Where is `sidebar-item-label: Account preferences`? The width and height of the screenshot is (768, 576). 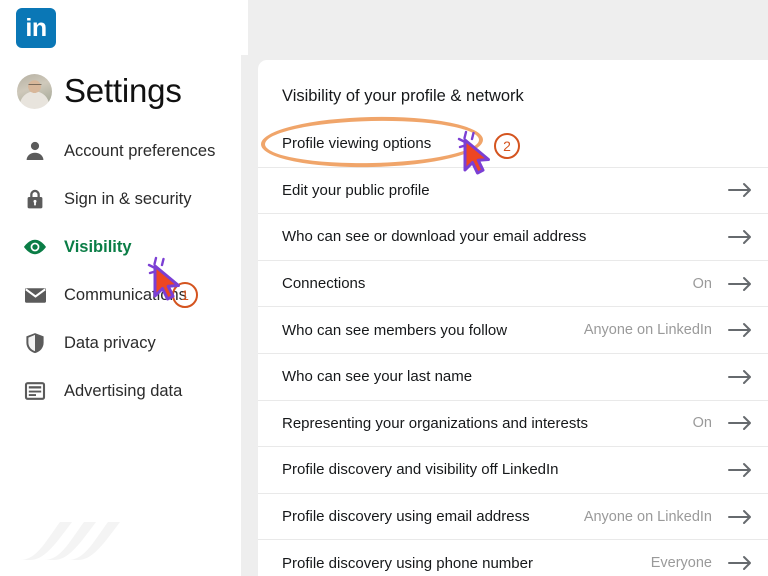
sidebar-item-label: Account preferences is located at coordinates (140, 150).